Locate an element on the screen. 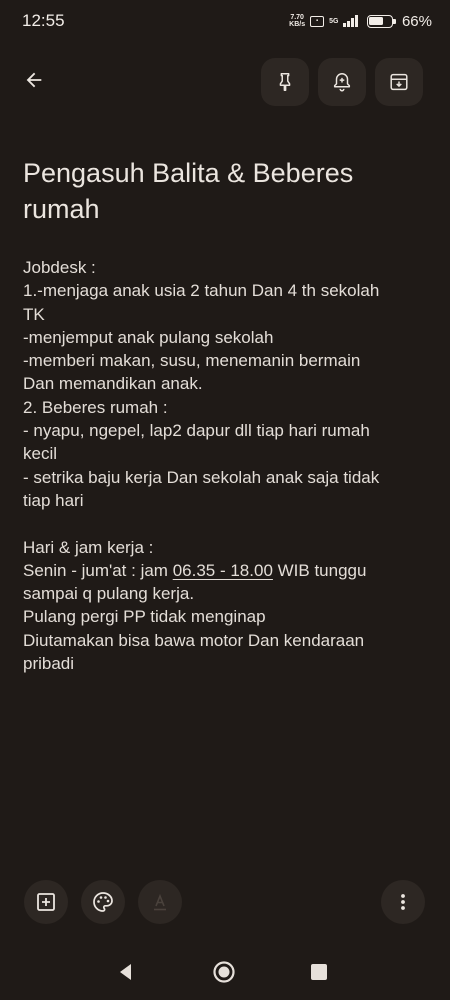  note-line: Jobdesk : is located at coordinates (59, 267).